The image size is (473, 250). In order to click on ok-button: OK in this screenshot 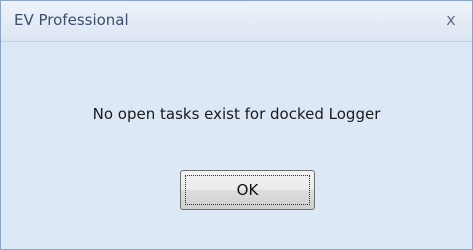, I will do `click(247, 190)`.